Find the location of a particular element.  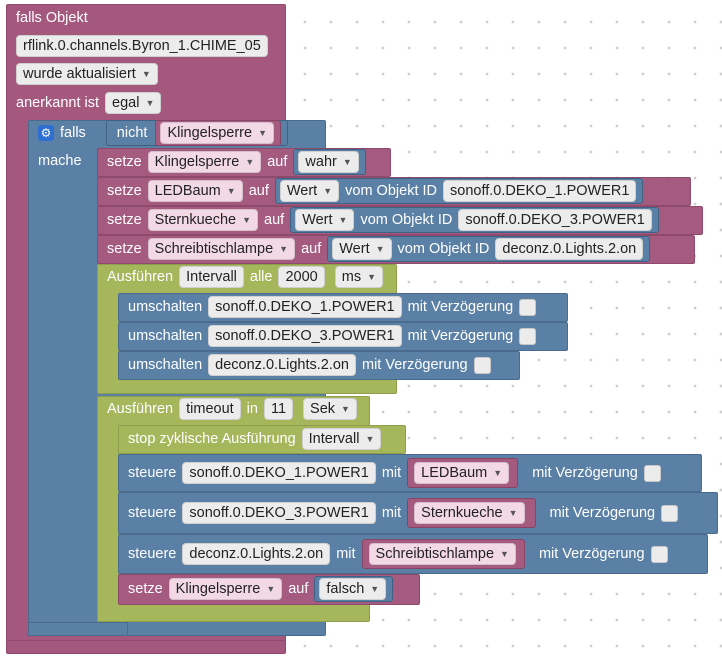

stop-target-value: Intervall is located at coordinates (334, 439).